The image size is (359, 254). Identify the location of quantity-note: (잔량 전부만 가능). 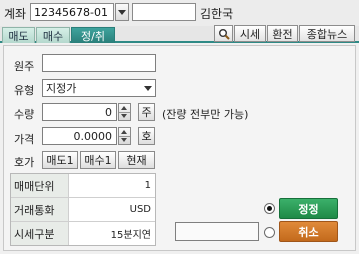
(205, 114).